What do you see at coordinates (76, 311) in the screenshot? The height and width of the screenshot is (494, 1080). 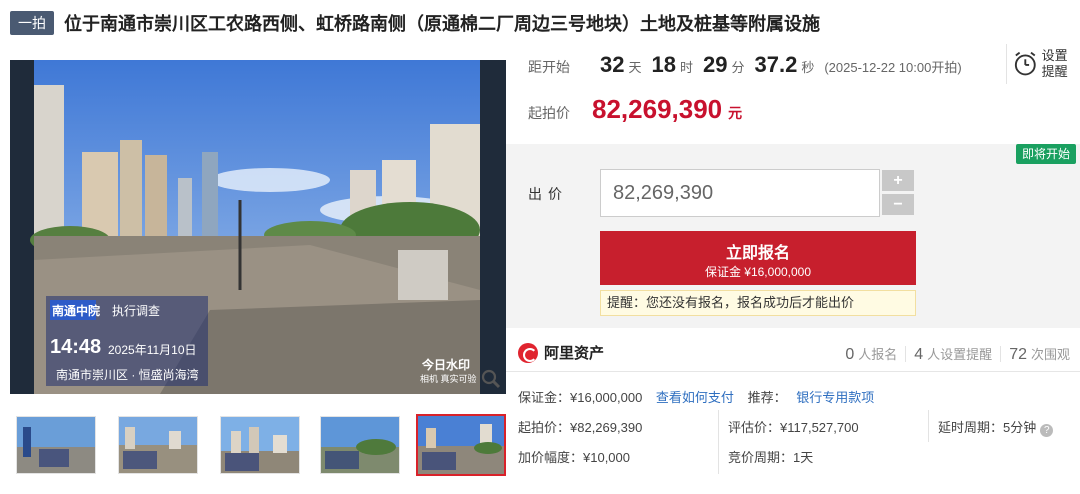 I see `overlay-tag: 南通中院` at bounding box center [76, 311].